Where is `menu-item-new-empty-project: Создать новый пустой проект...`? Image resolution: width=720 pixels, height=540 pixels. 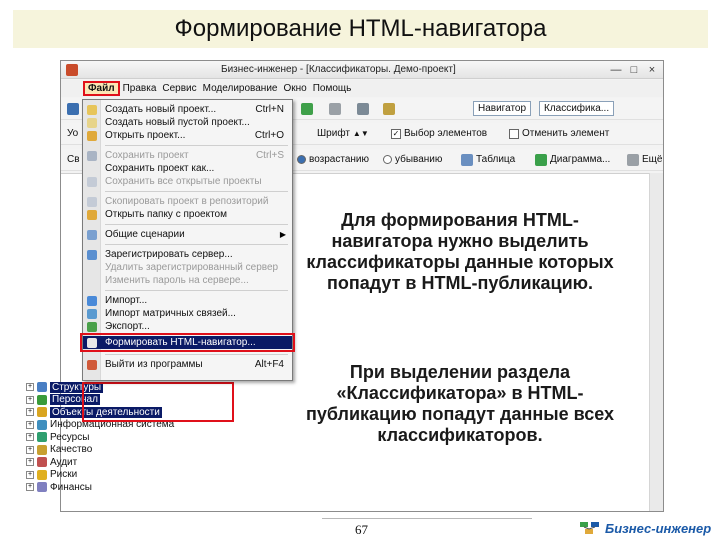
menu-item-new-empty-project: Создать новый пустой проект... is located at coordinates (187, 122).